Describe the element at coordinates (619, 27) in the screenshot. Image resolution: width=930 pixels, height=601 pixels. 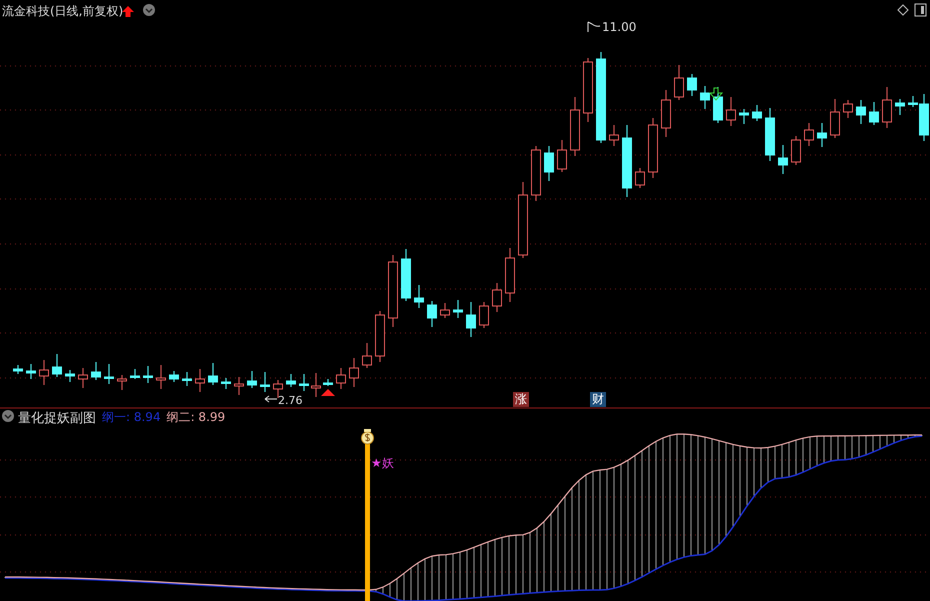
I see `high-price-label: 11.00` at that location.